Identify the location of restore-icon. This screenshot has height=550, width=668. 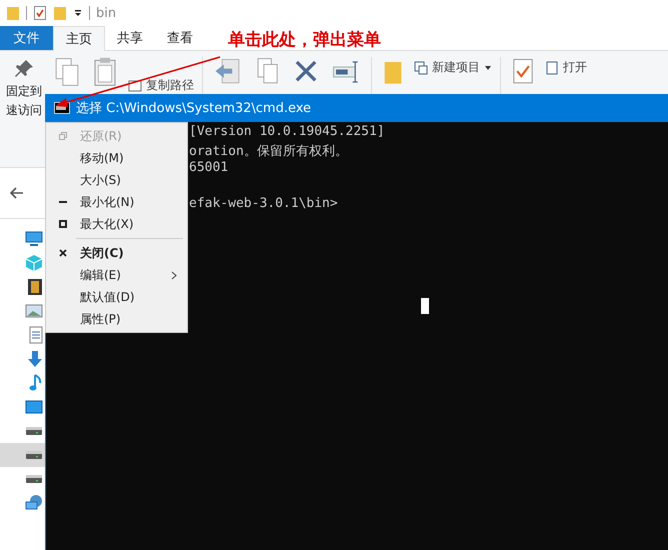
(63, 136).